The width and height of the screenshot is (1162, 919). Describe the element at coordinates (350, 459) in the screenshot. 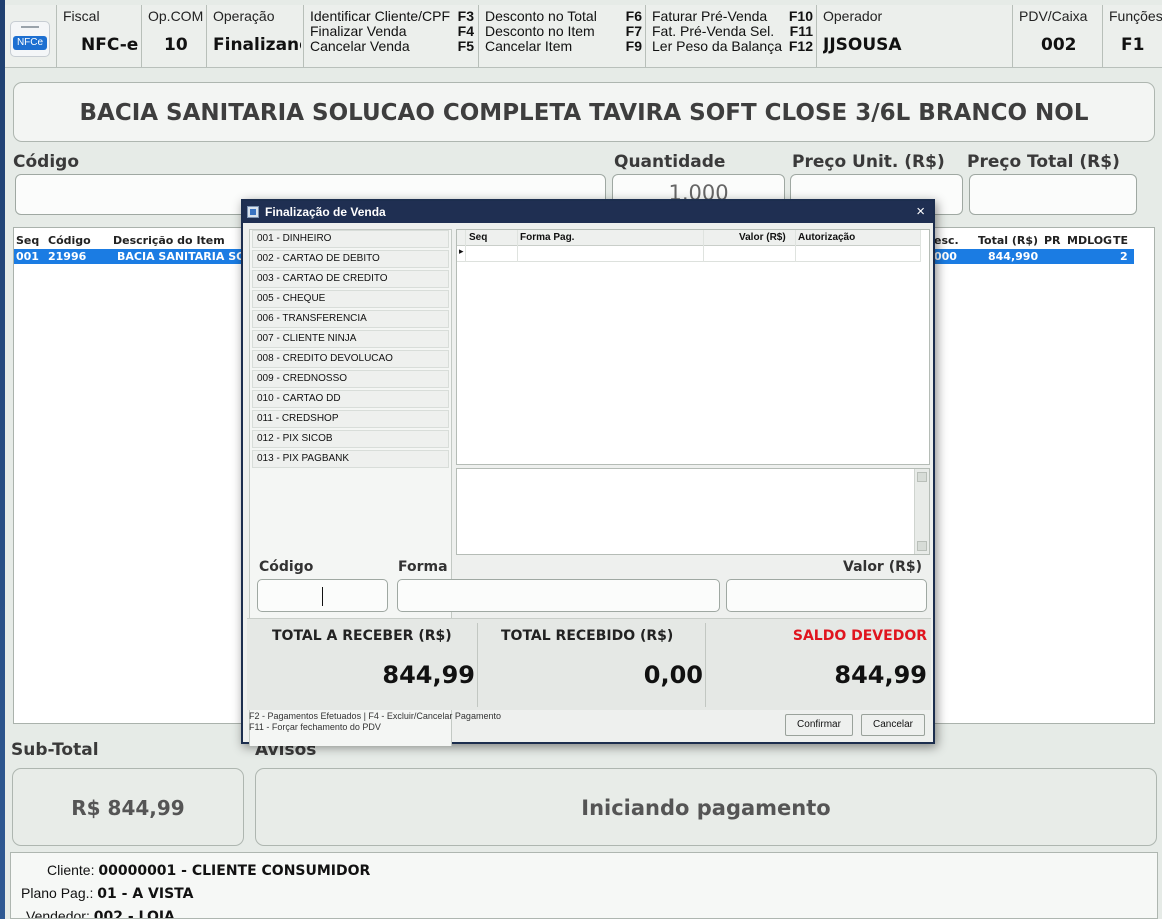

I see `payment-method-pix-pagbank: 013 - PIX PAGBANK` at that location.